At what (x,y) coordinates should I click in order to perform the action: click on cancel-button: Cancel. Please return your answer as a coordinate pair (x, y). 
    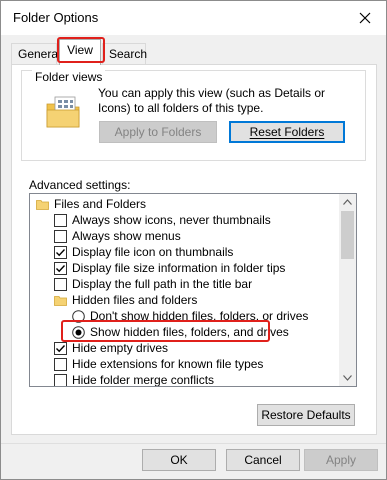
    Looking at the image, I should click on (263, 460).